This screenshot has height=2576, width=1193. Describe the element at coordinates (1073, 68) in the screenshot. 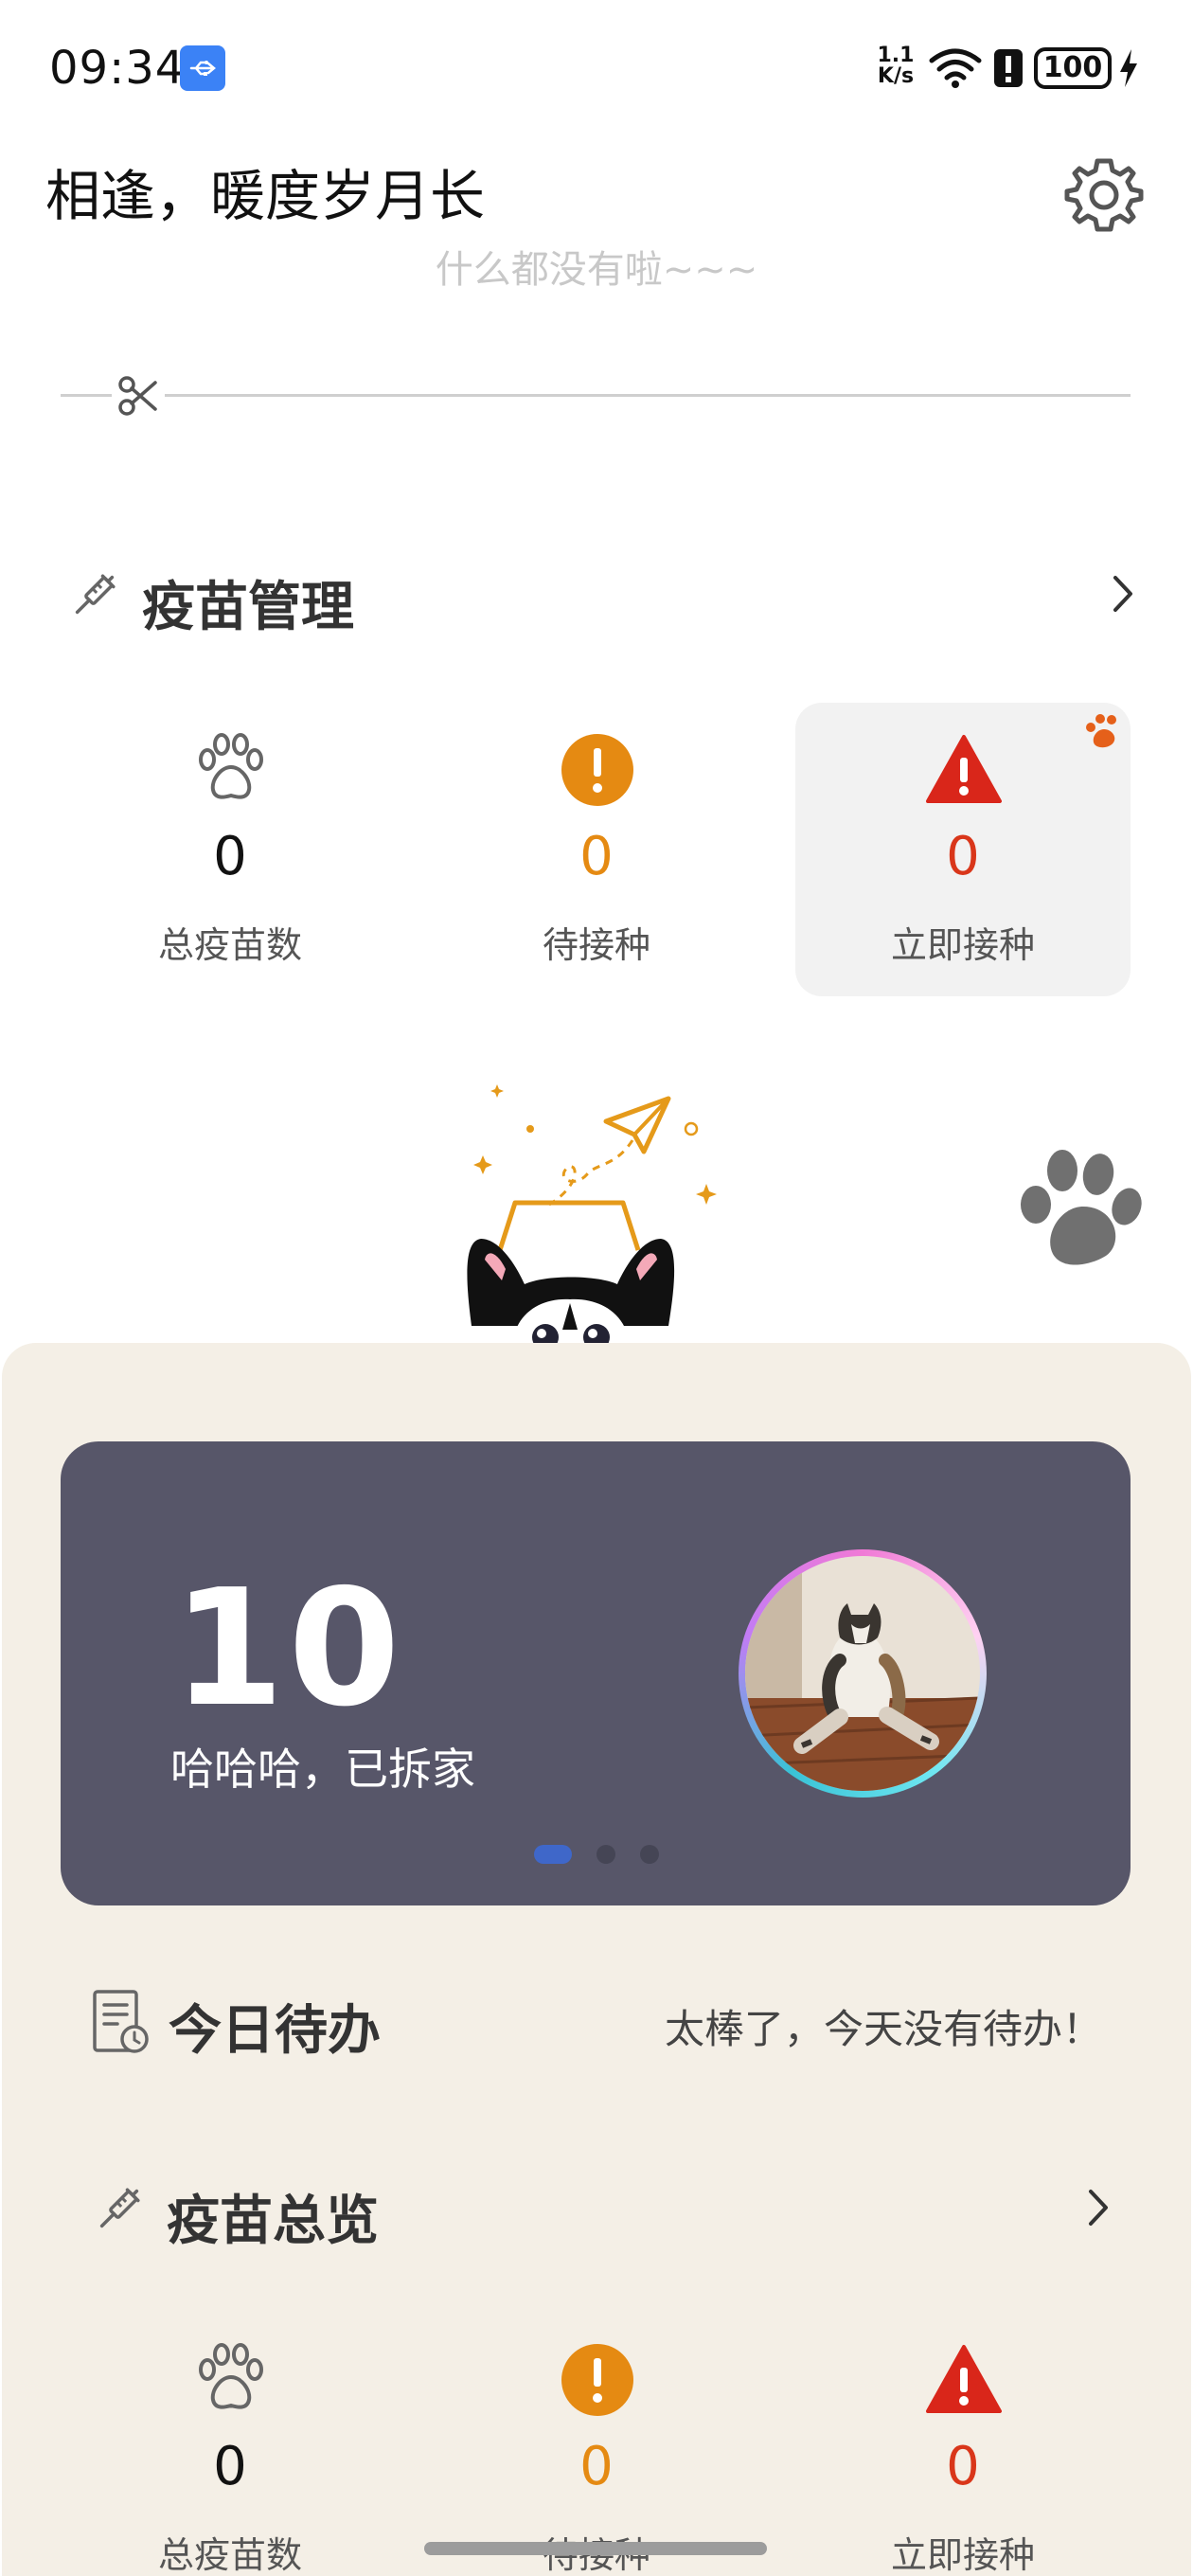

I see `battery-icon: 100` at that location.